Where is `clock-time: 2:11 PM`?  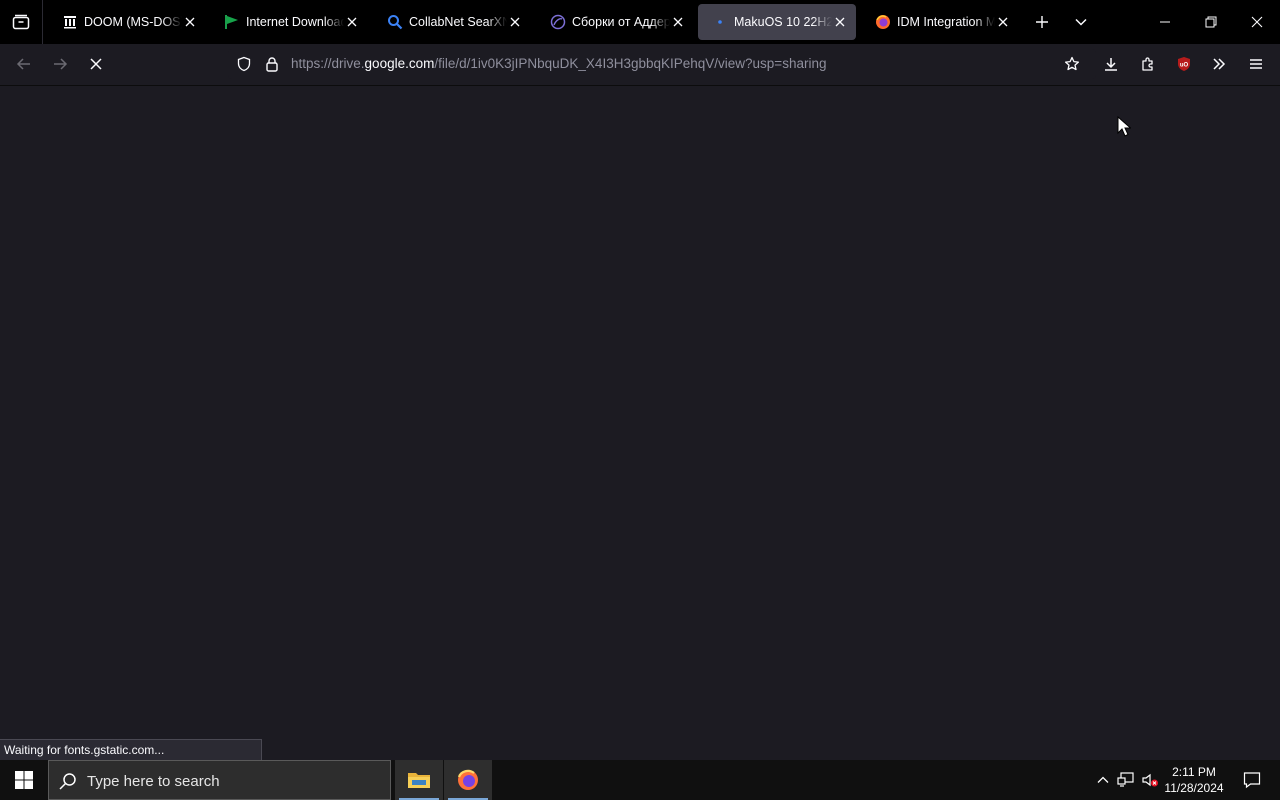
clock-time: 2:11 PM is located at coordinates (1194, 772).